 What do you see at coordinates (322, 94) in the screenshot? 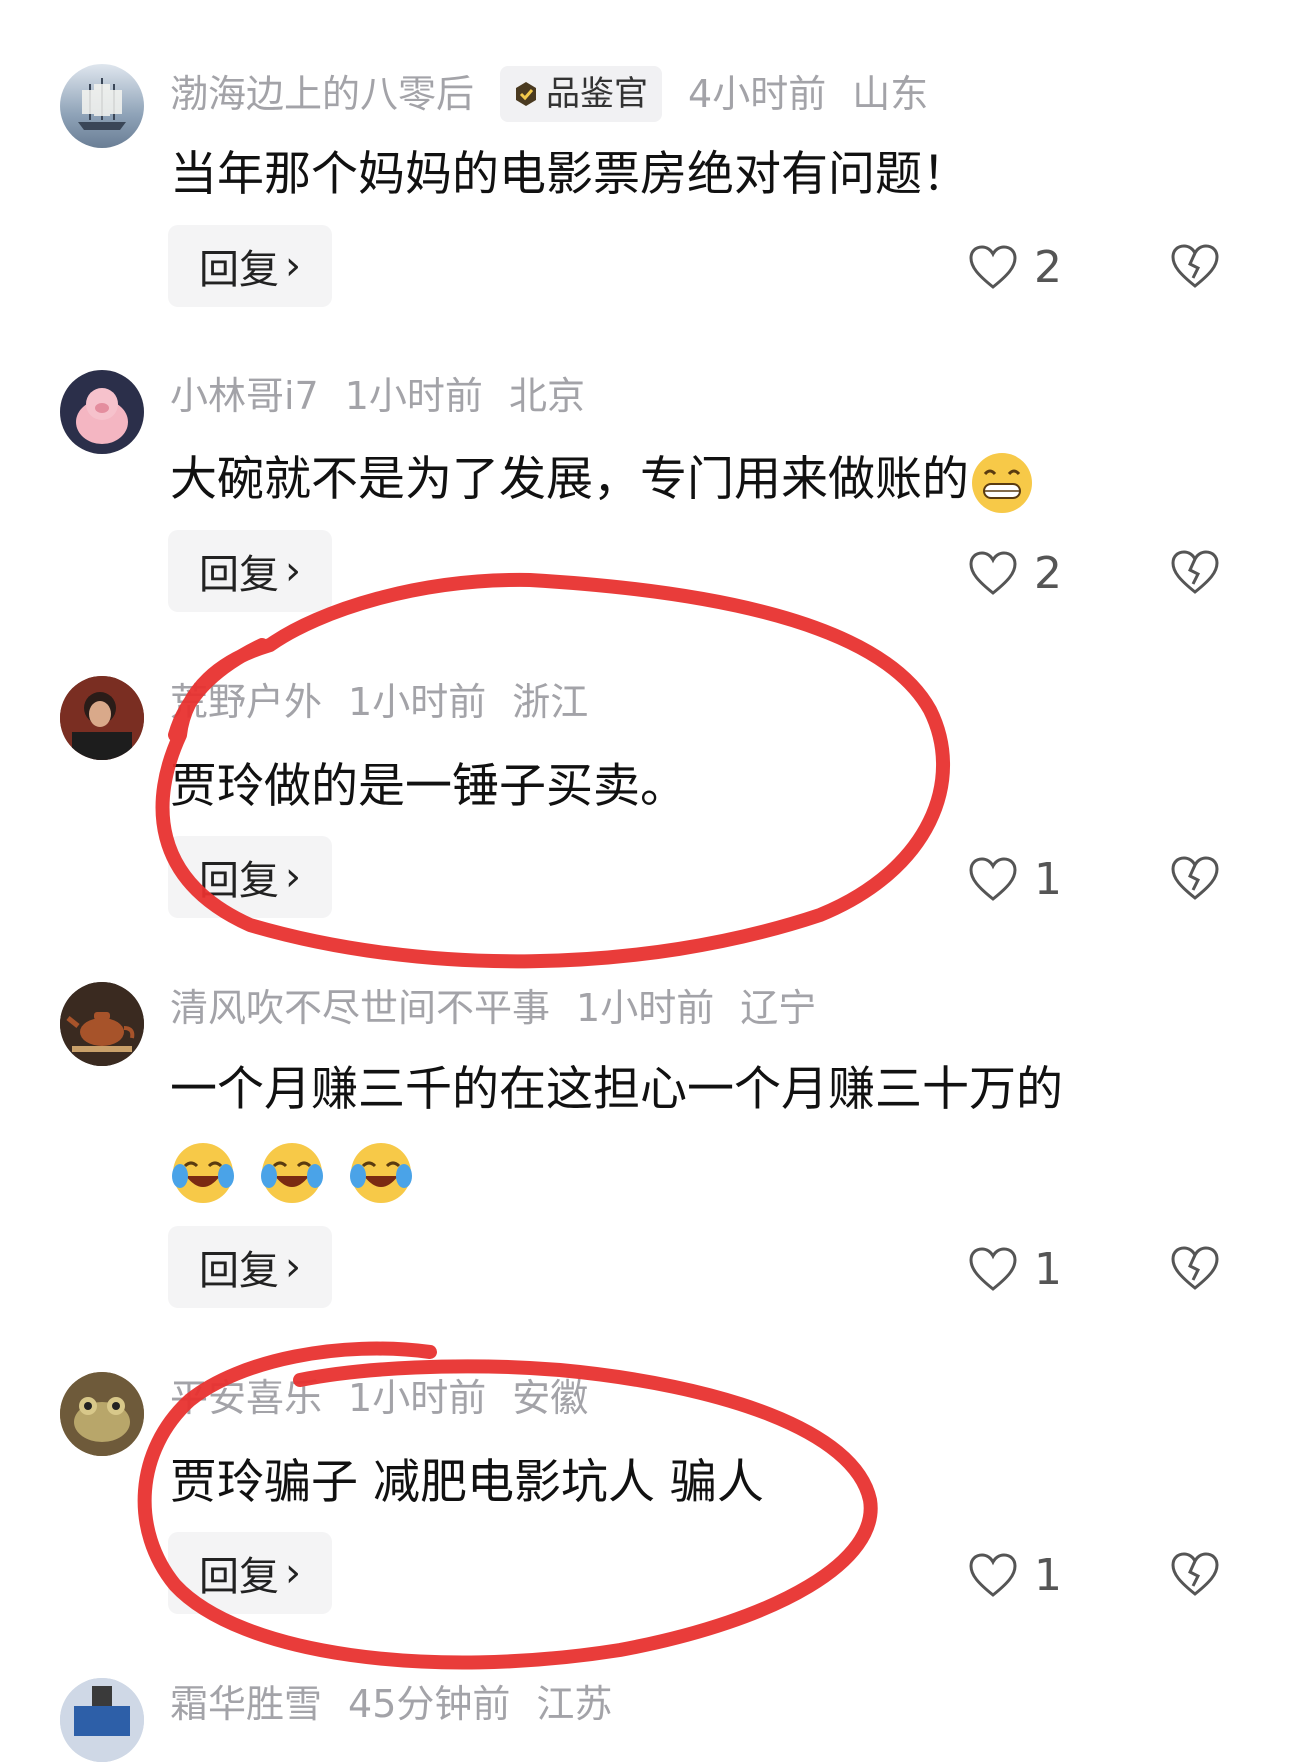
I see `username: 渤海边上的八零后` at bounding box center [322, 94].